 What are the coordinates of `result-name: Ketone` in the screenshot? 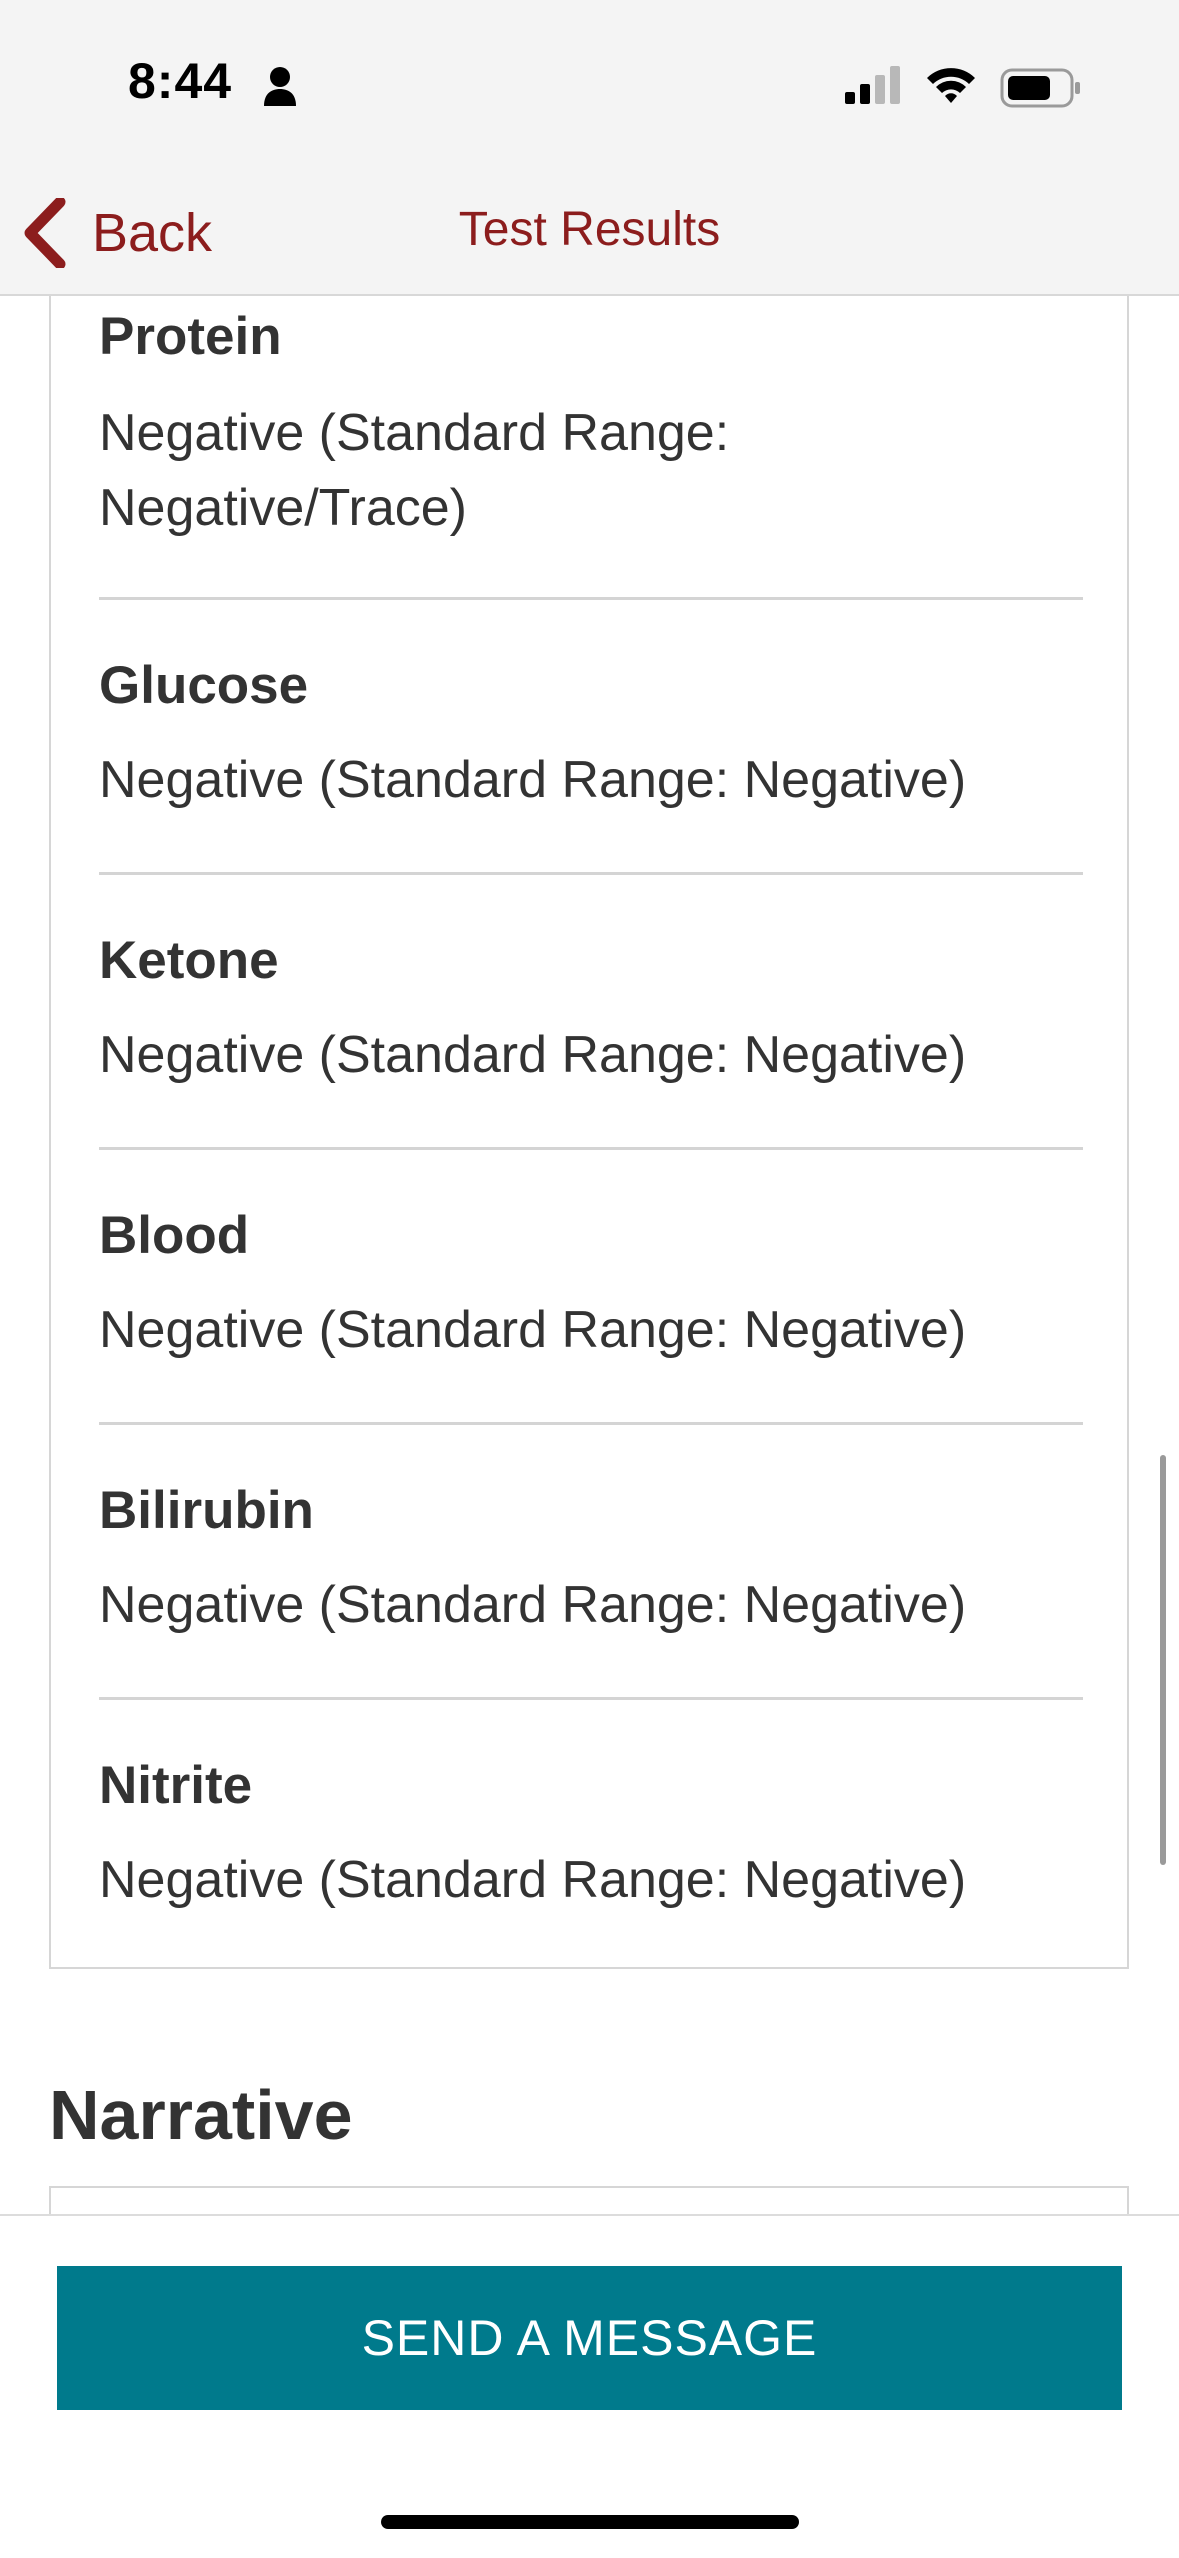 It's located at (189, 960).